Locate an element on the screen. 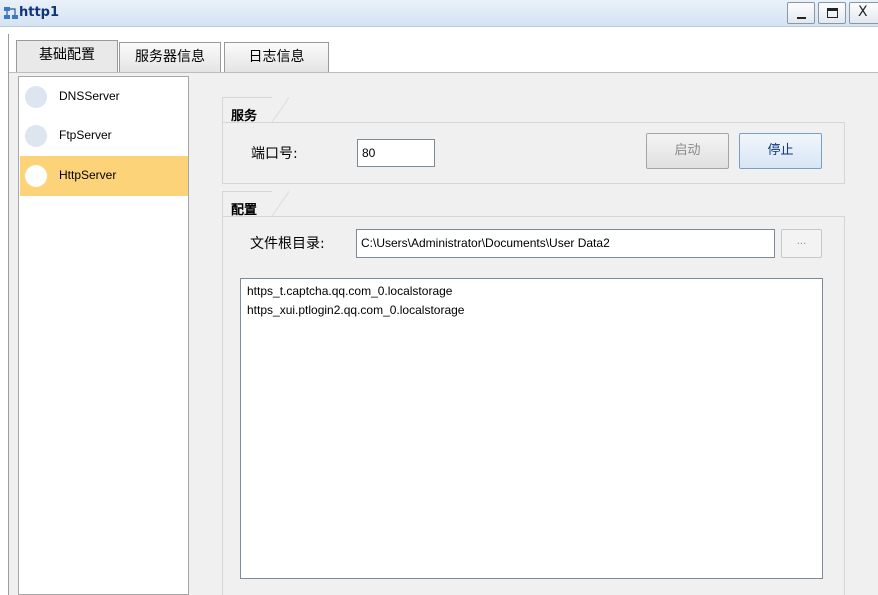 This screenshot has width=878, height=595. title-bar: http1 X is located at coordinates (439, 13).